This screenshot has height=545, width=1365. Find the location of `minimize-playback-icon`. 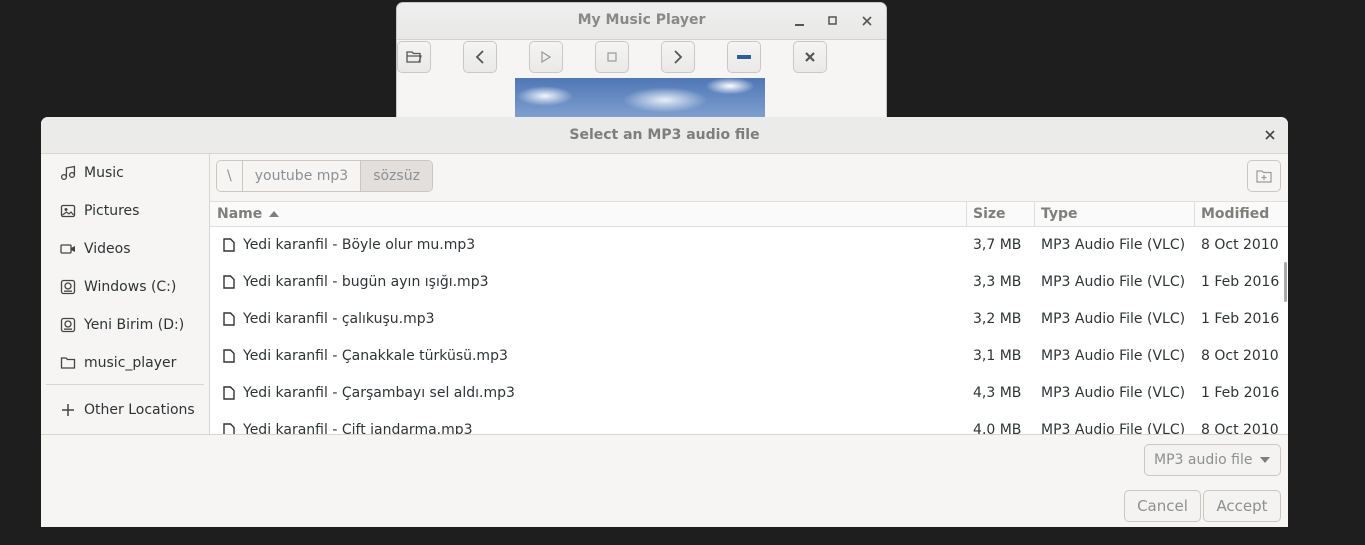

minimize-playback-icon is located at coordinates (744, 57).